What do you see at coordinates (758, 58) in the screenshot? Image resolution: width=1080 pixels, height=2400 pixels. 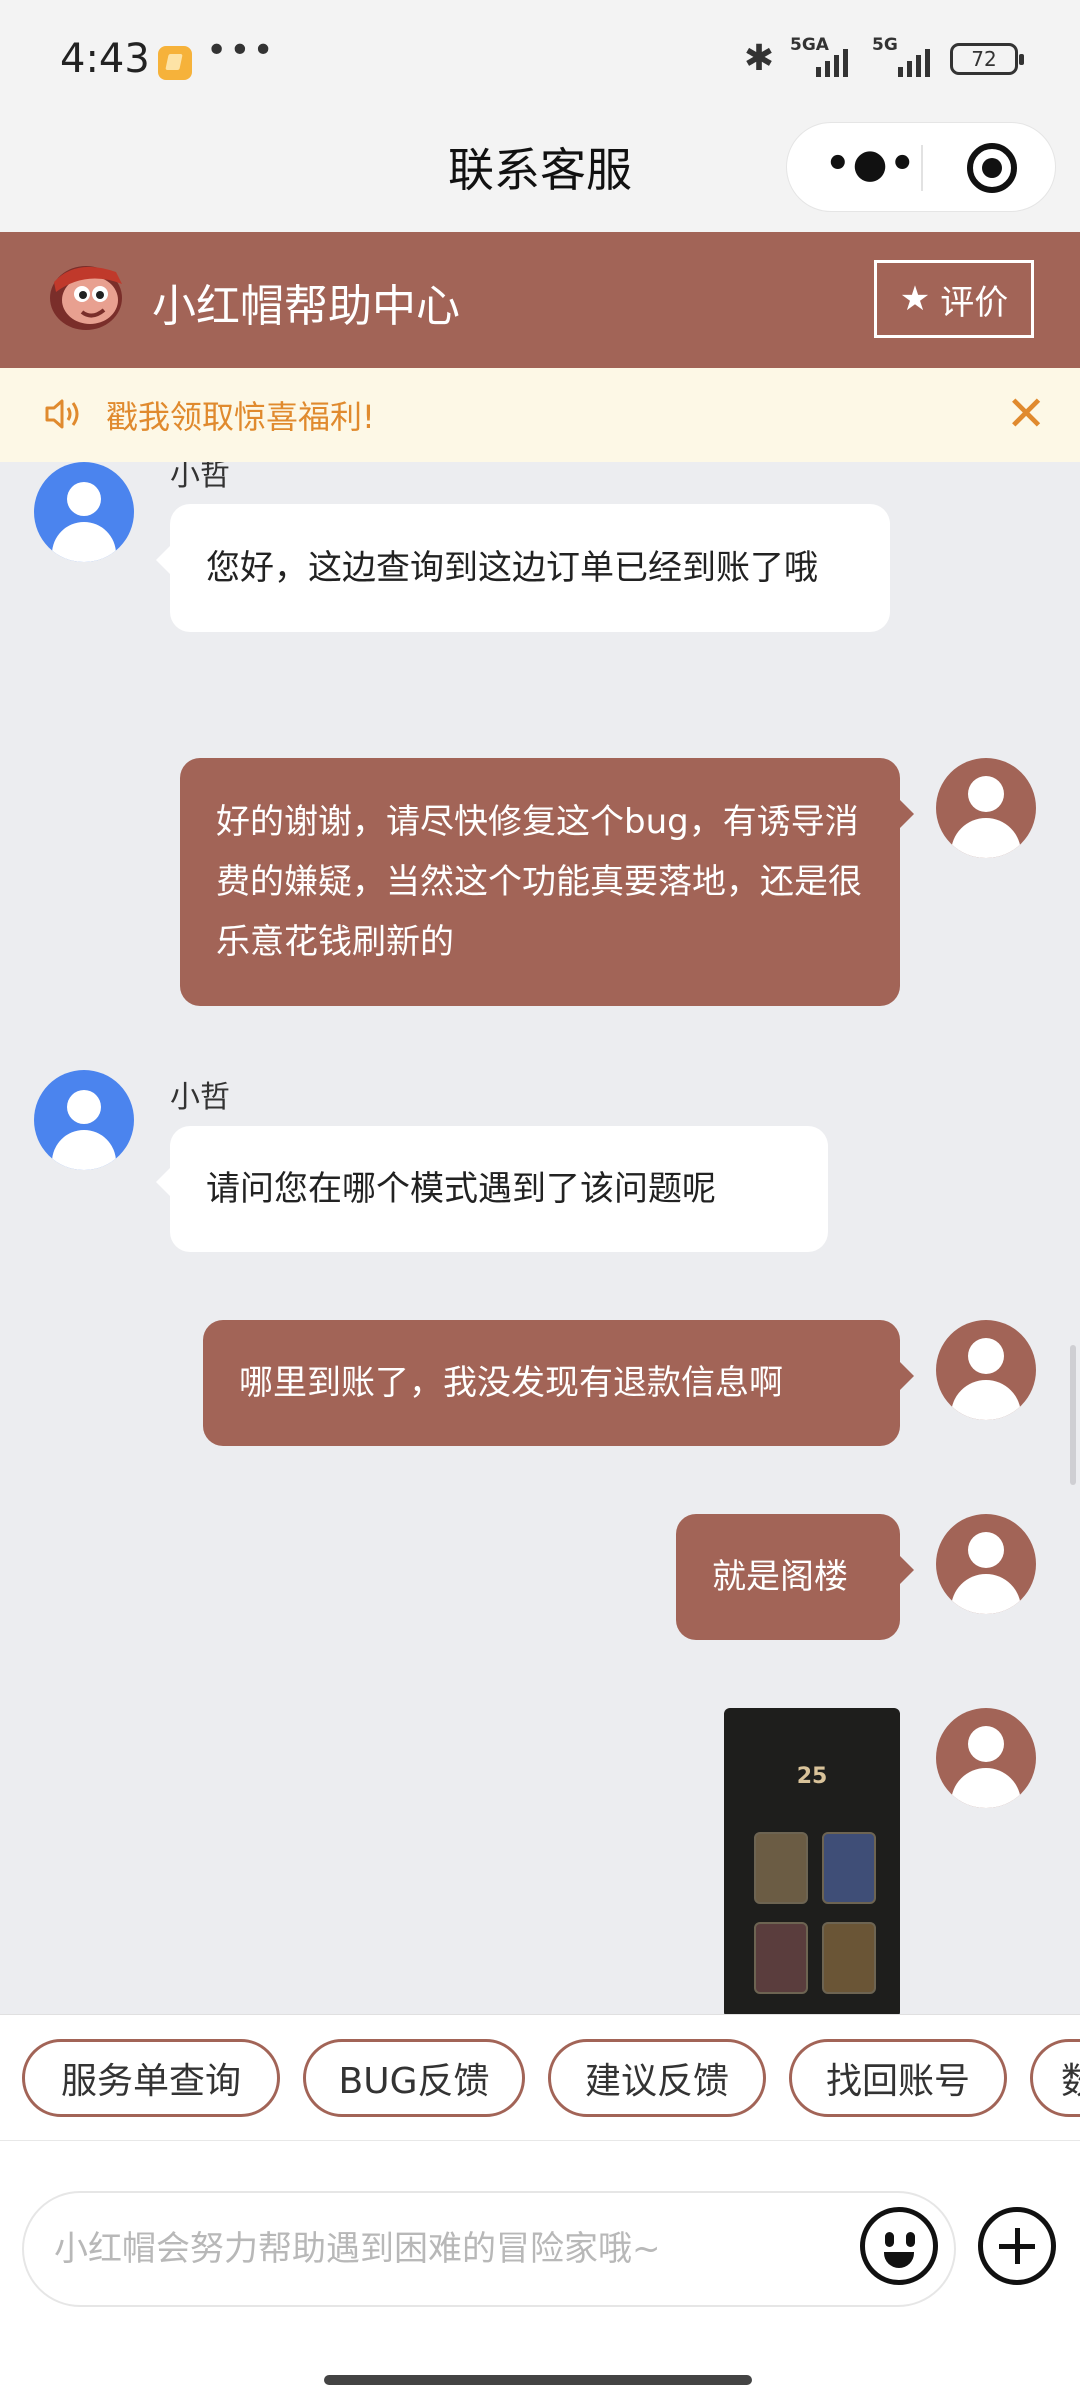 I see `bluetooth-icon: ✱` at bounding box center [758, 58].